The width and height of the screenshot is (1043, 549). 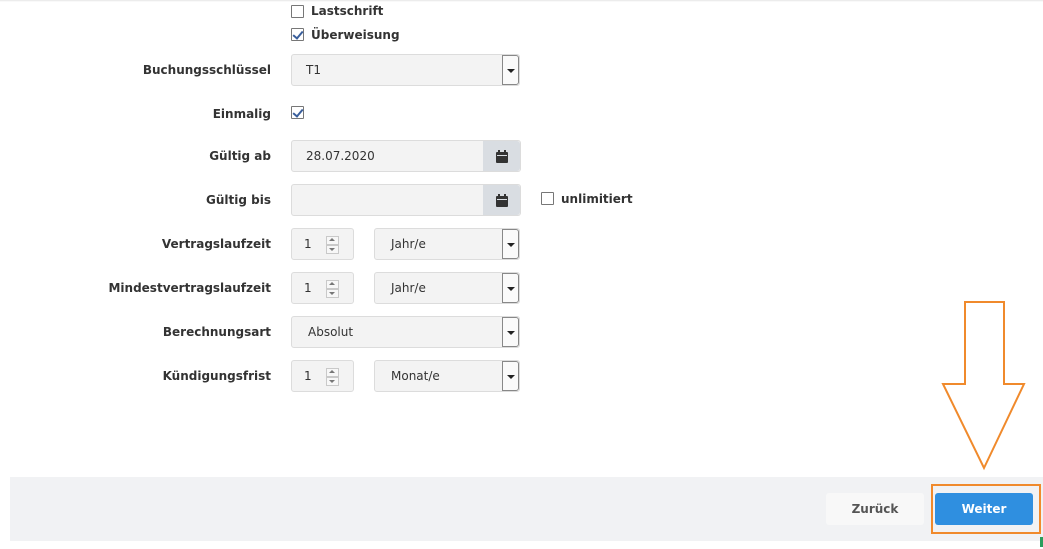 What do you see at coordinates (406, 200) in the screenshot?
I see `gueltig-bis-datepicker` at bounding box center [406, 200].